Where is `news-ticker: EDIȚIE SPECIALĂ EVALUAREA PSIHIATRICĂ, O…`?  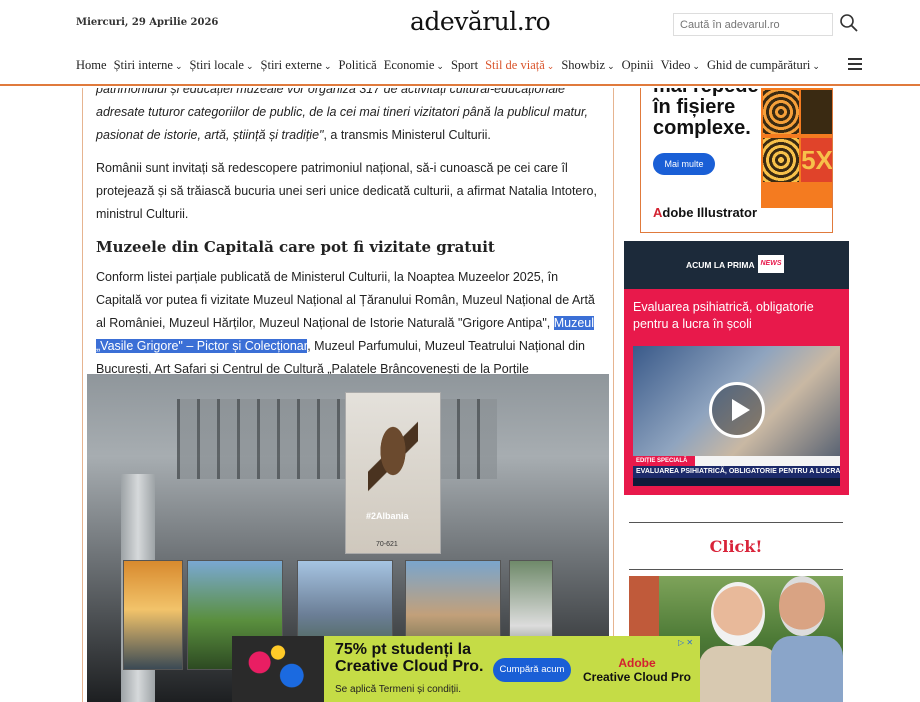
news-ticker: EDIȚIE SPECIALĂ EVALUAREA PSIHIATRICĂ, O… is located at coordinates (736, 471).